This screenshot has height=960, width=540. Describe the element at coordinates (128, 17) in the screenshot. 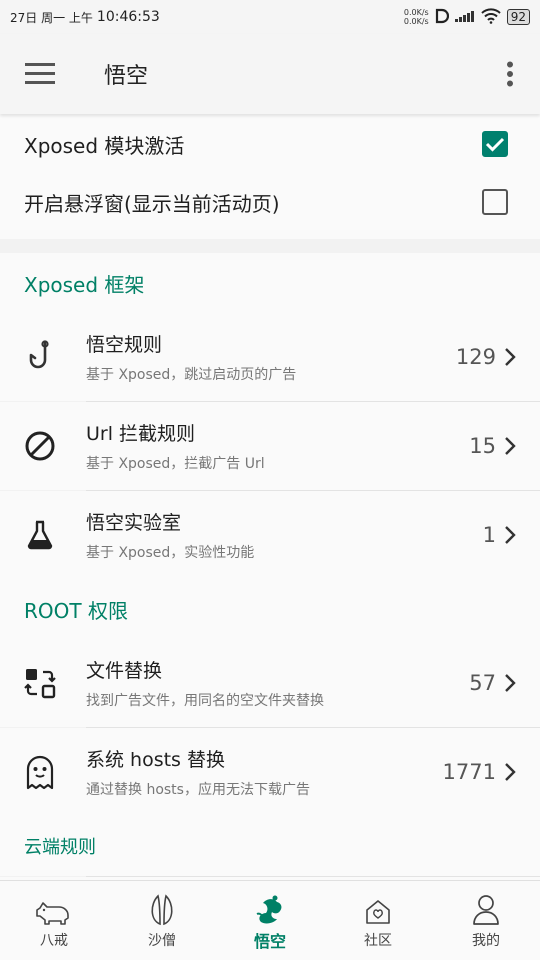

I see `status-time: 10:46:53` at that location.